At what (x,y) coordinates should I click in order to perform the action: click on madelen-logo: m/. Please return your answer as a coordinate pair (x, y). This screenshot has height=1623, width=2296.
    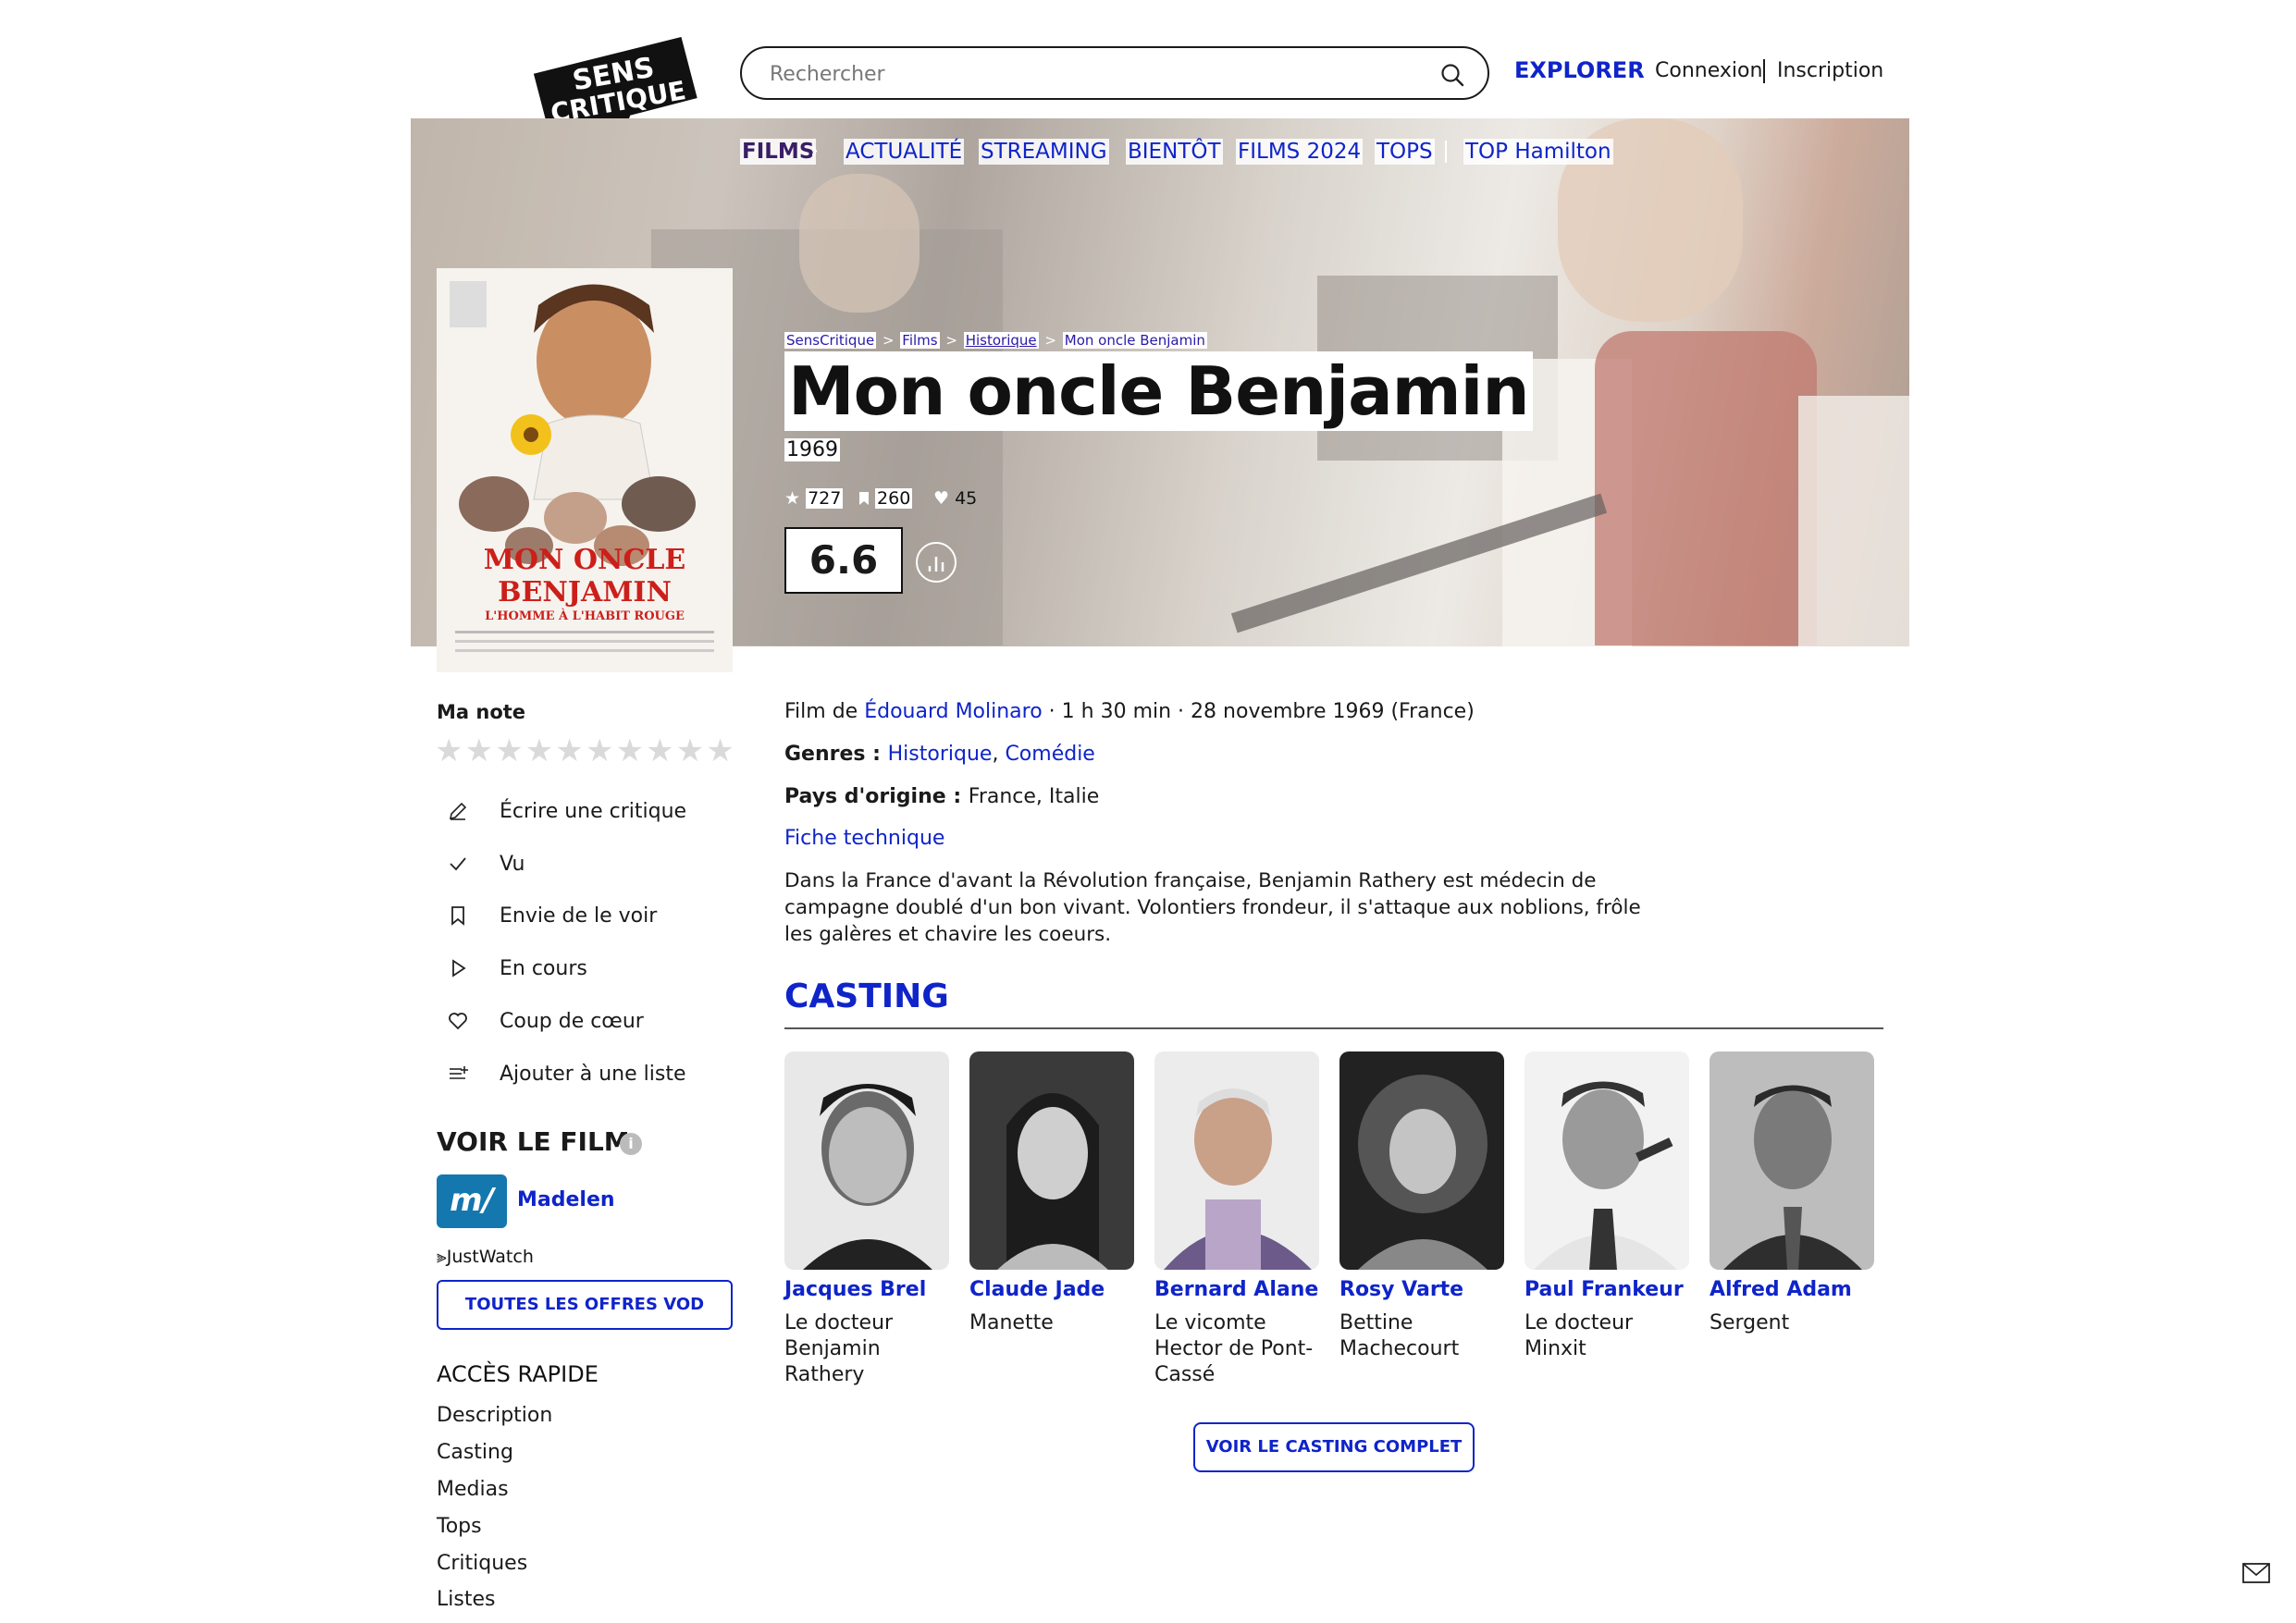
    Looking at the image, I should click on (472, 1201).